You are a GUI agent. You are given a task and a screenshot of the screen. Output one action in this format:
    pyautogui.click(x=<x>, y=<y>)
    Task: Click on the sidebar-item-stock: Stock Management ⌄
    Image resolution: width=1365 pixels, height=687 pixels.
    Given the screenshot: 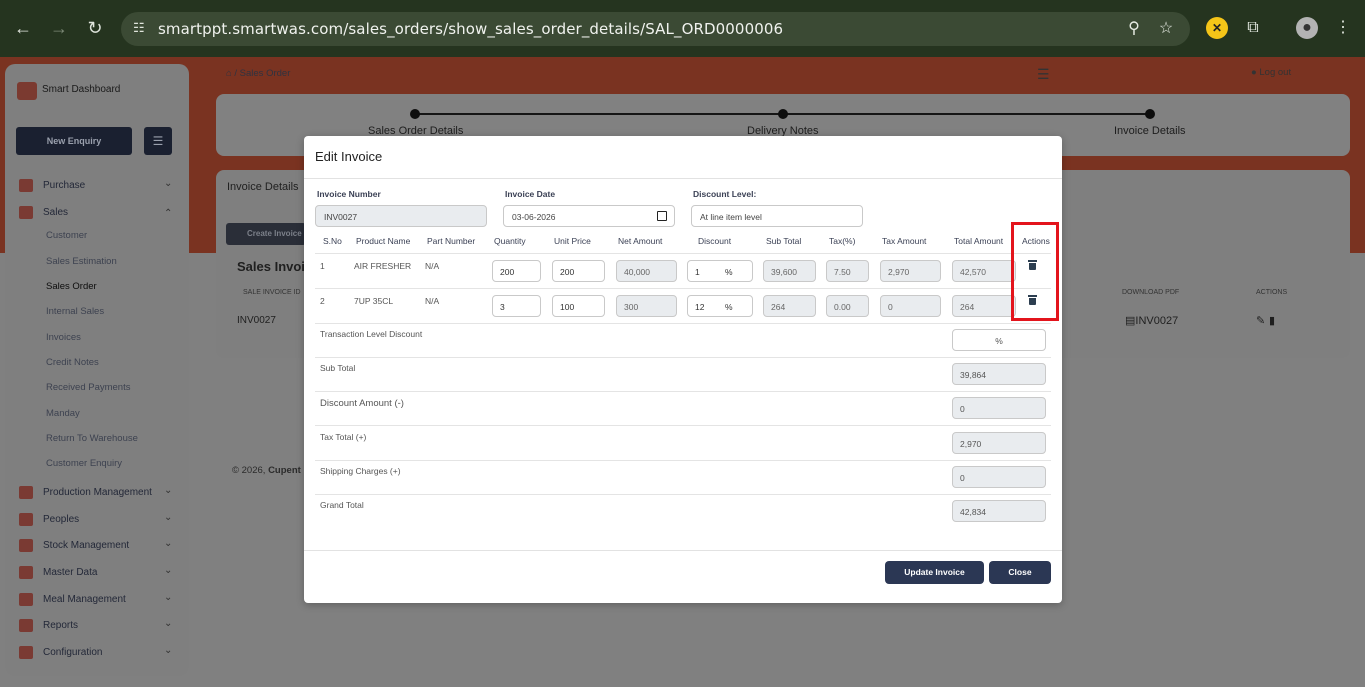 What is the action you would take?
    pyautogui.click(x=97, y=546)
    